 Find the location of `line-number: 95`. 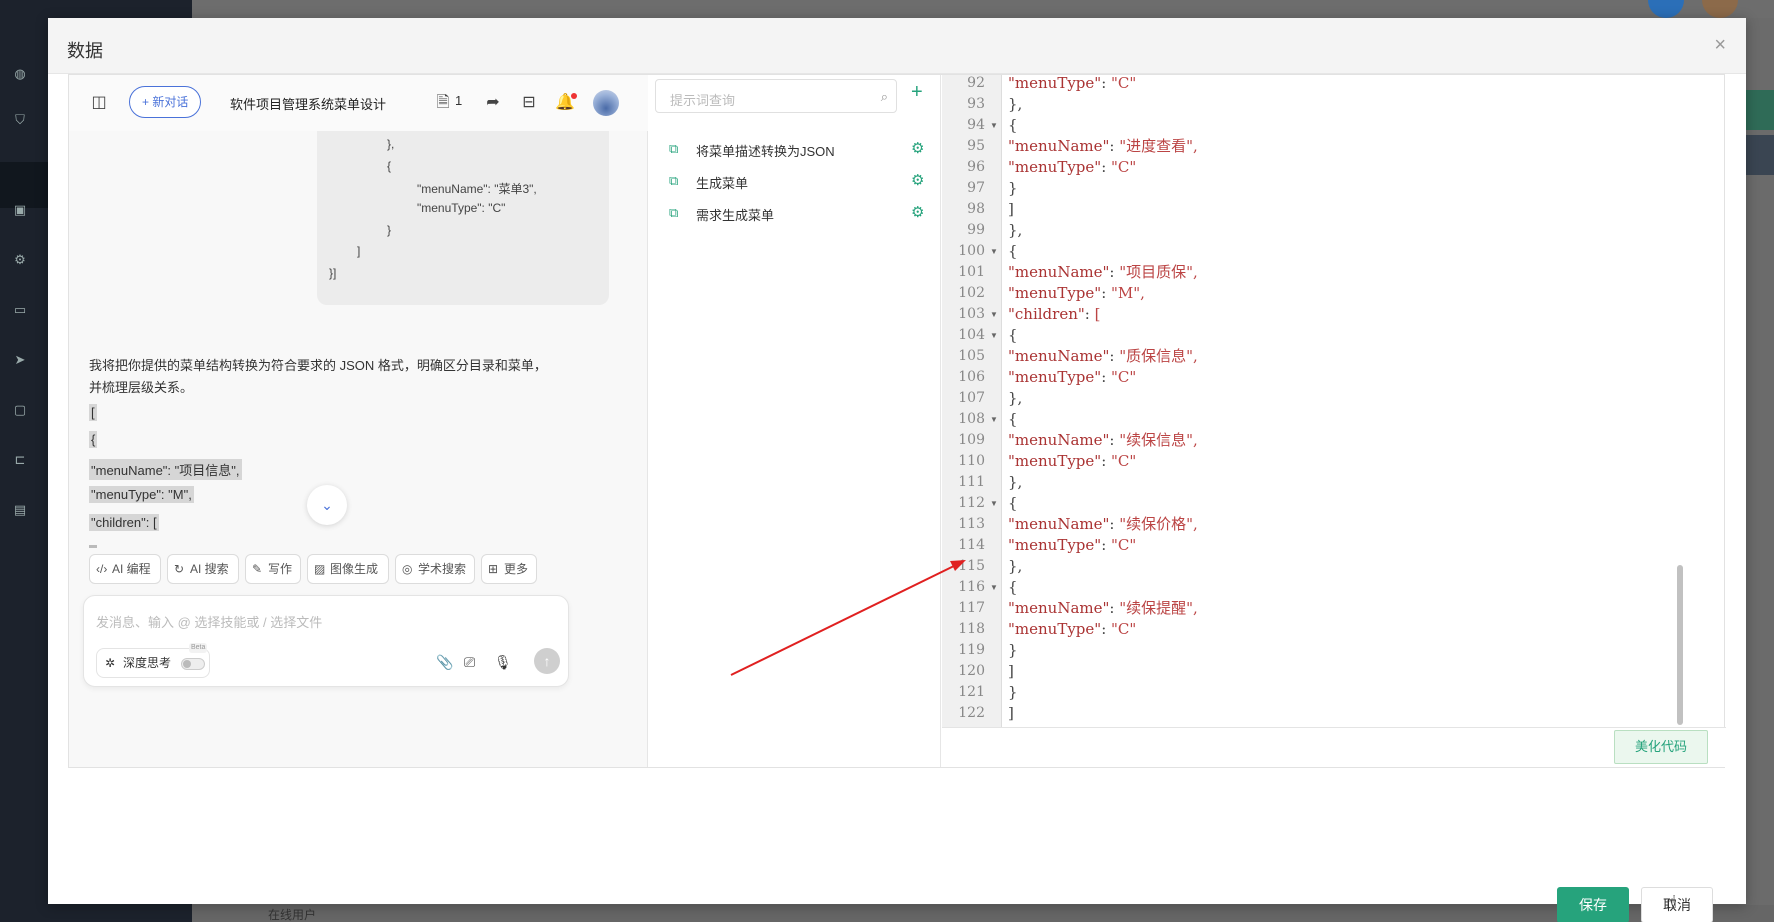

line-number: 95 is located at coordinates (976, 146).